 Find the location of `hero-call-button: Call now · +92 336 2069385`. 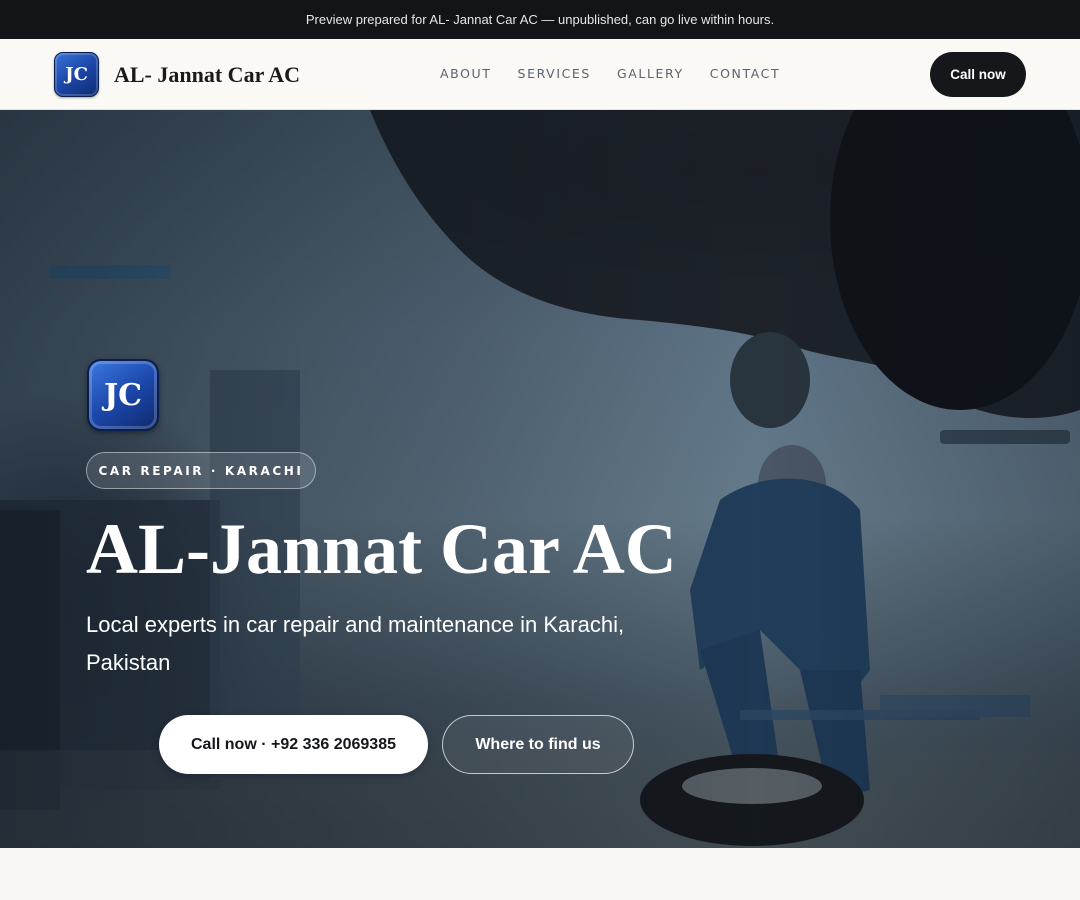

hero-call-button: Call now · +92 336 2069385 is located at coordinates (293, 744).